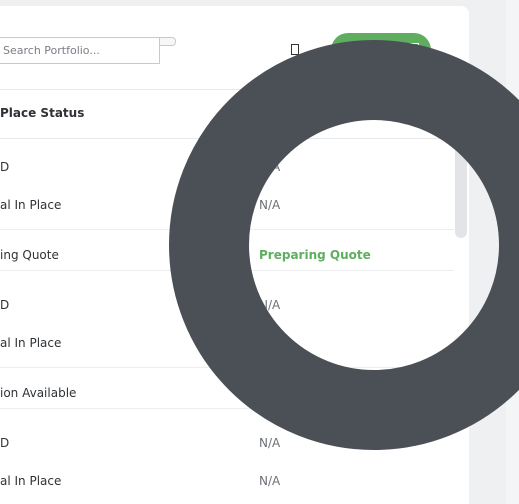  Describe the element at coordinates (270, 443) in the screenshot. I see `row-7-current-phase: N/A` at that location.